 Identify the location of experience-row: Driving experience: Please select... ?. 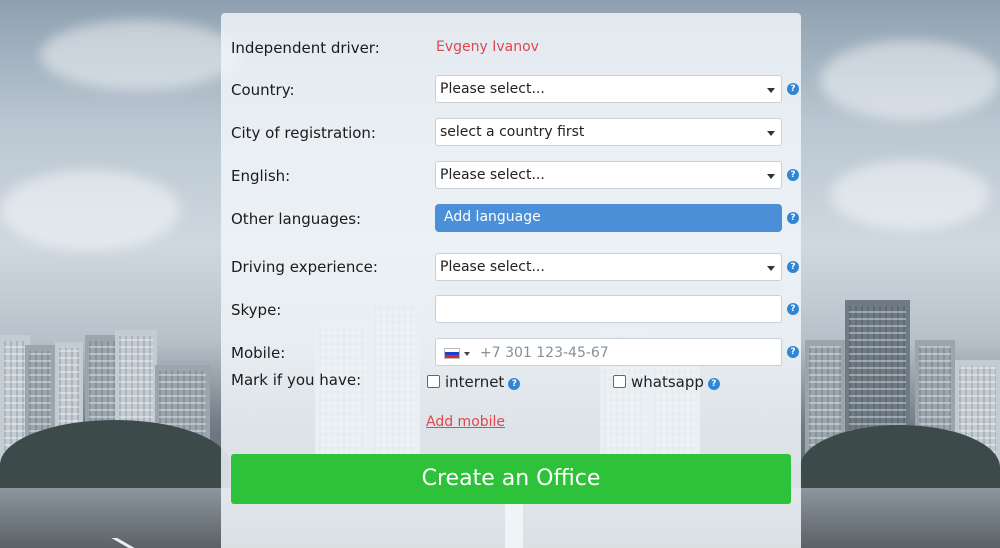
(515, 268).